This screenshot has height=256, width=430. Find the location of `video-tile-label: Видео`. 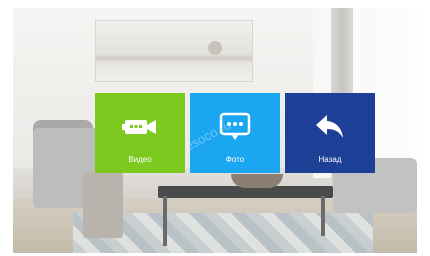

video-tile-label: Видео is located at coordinates (140, 159).